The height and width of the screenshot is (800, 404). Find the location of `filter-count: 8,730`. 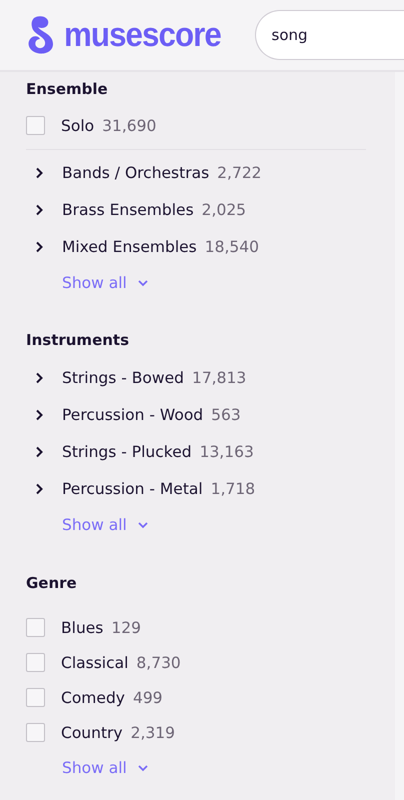

filter-count: 8,730 is located at coordinates (158, 663).